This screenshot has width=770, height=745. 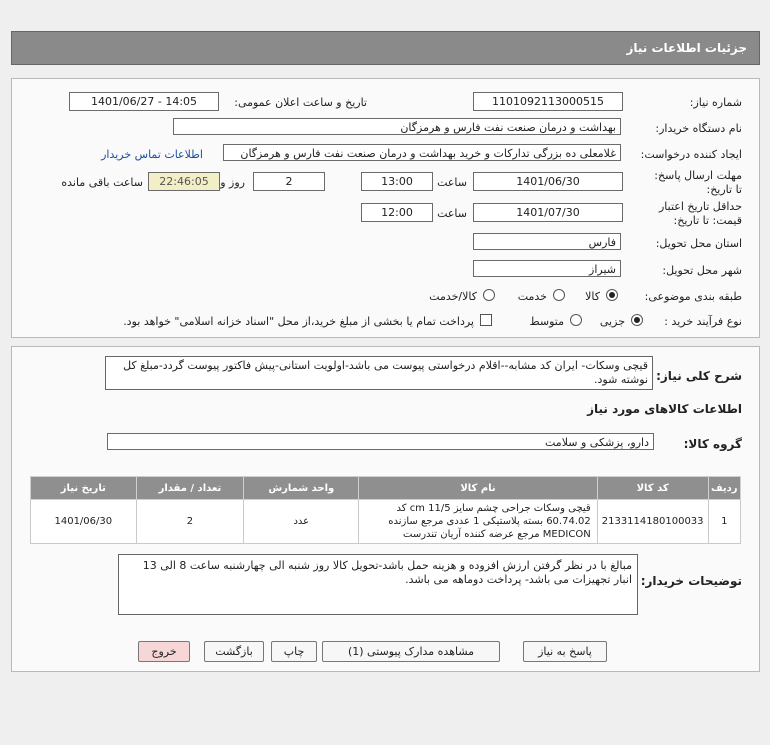 I want to click on validity-time-label: ساعت, so click(x=452, y=213).